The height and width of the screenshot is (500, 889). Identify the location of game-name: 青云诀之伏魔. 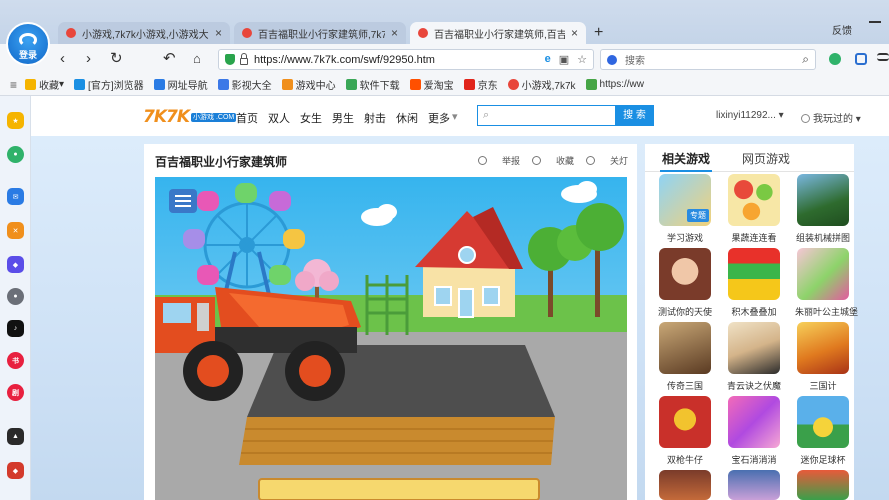
(754, 385).